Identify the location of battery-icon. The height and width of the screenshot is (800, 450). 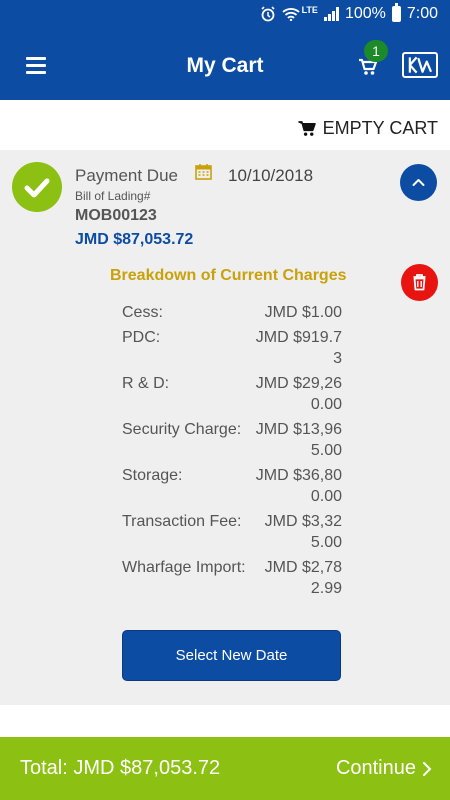
(396, 12).